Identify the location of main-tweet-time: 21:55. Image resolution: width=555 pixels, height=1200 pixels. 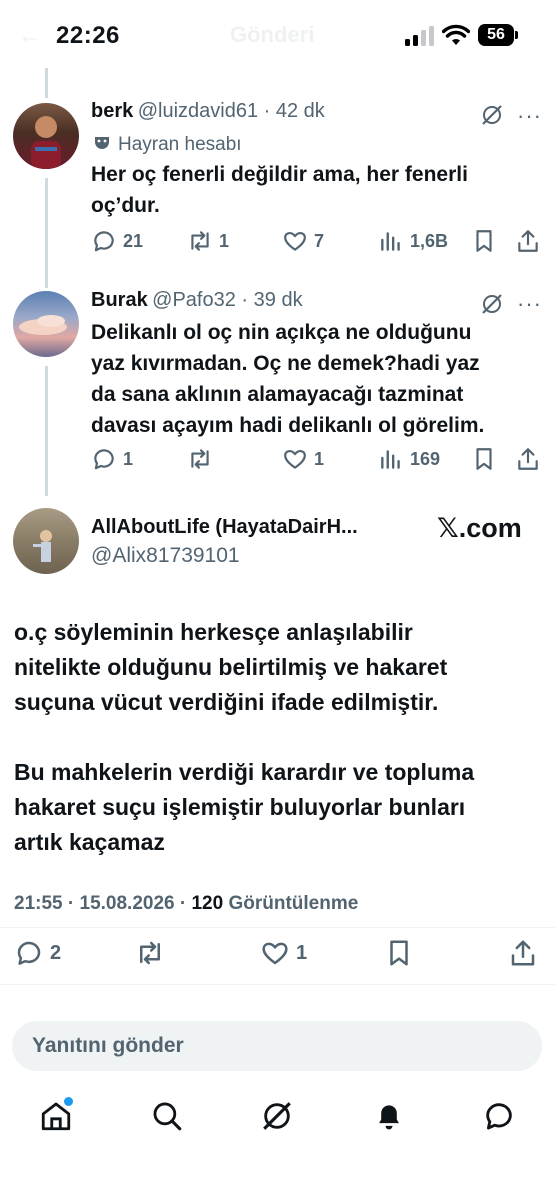
(38, 903).